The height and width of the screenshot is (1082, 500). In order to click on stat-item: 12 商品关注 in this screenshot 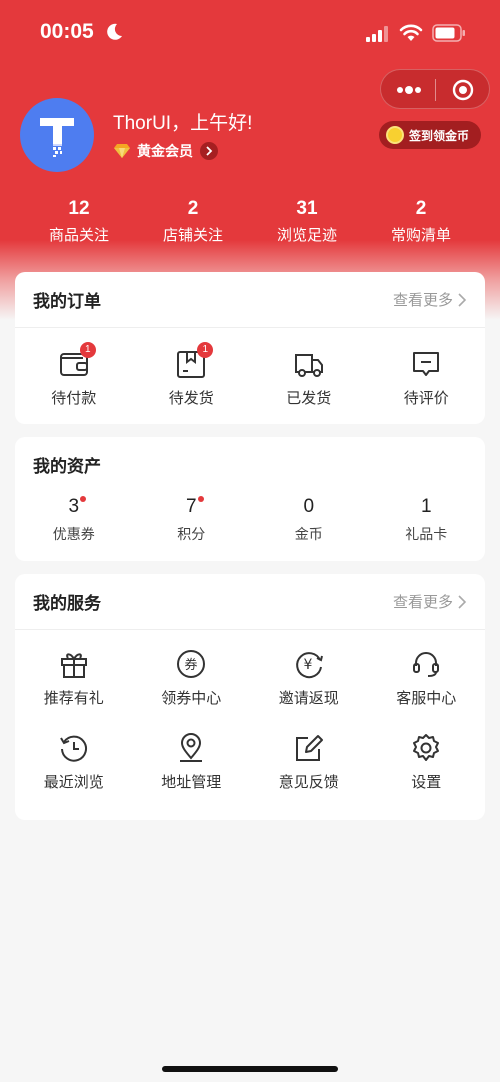, I will do `click(79, 221)`.